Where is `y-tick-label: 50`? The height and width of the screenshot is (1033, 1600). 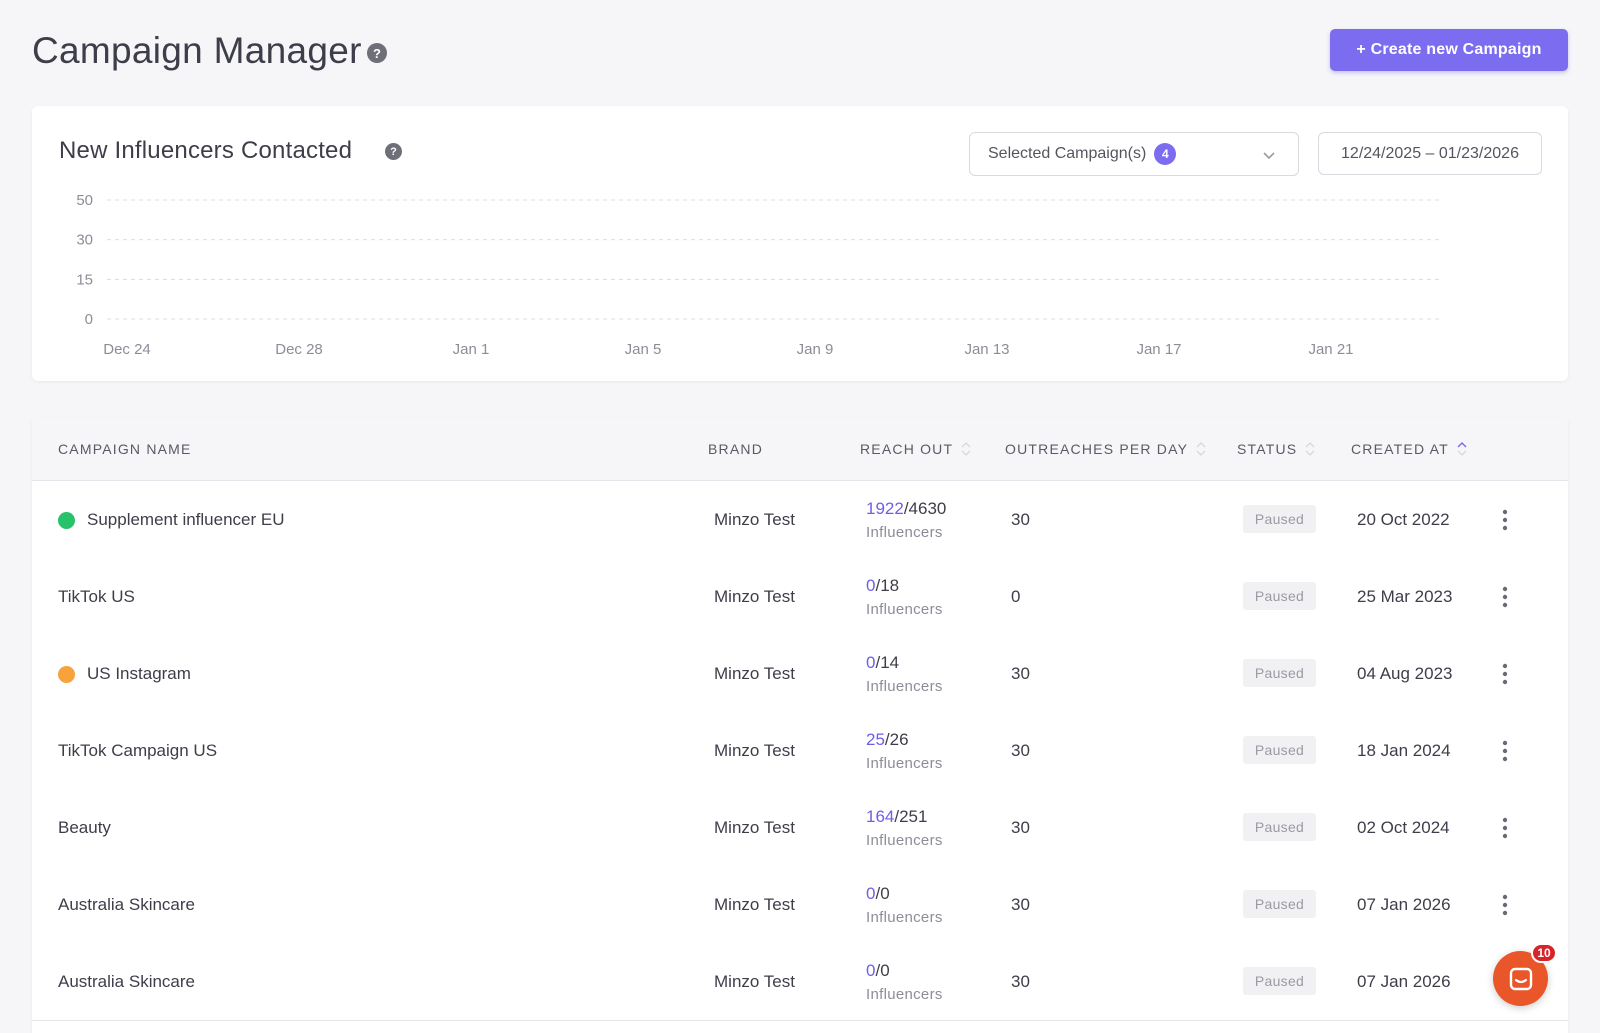
y-tick-label: 50 is located at coordinates (84, 200).